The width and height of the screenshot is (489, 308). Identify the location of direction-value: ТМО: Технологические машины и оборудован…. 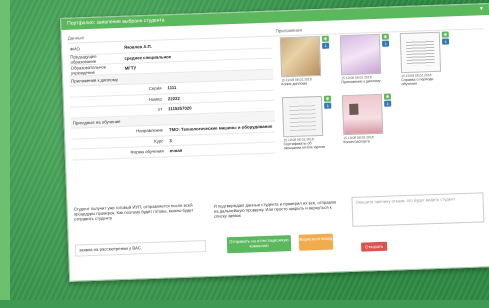
(220, 128).